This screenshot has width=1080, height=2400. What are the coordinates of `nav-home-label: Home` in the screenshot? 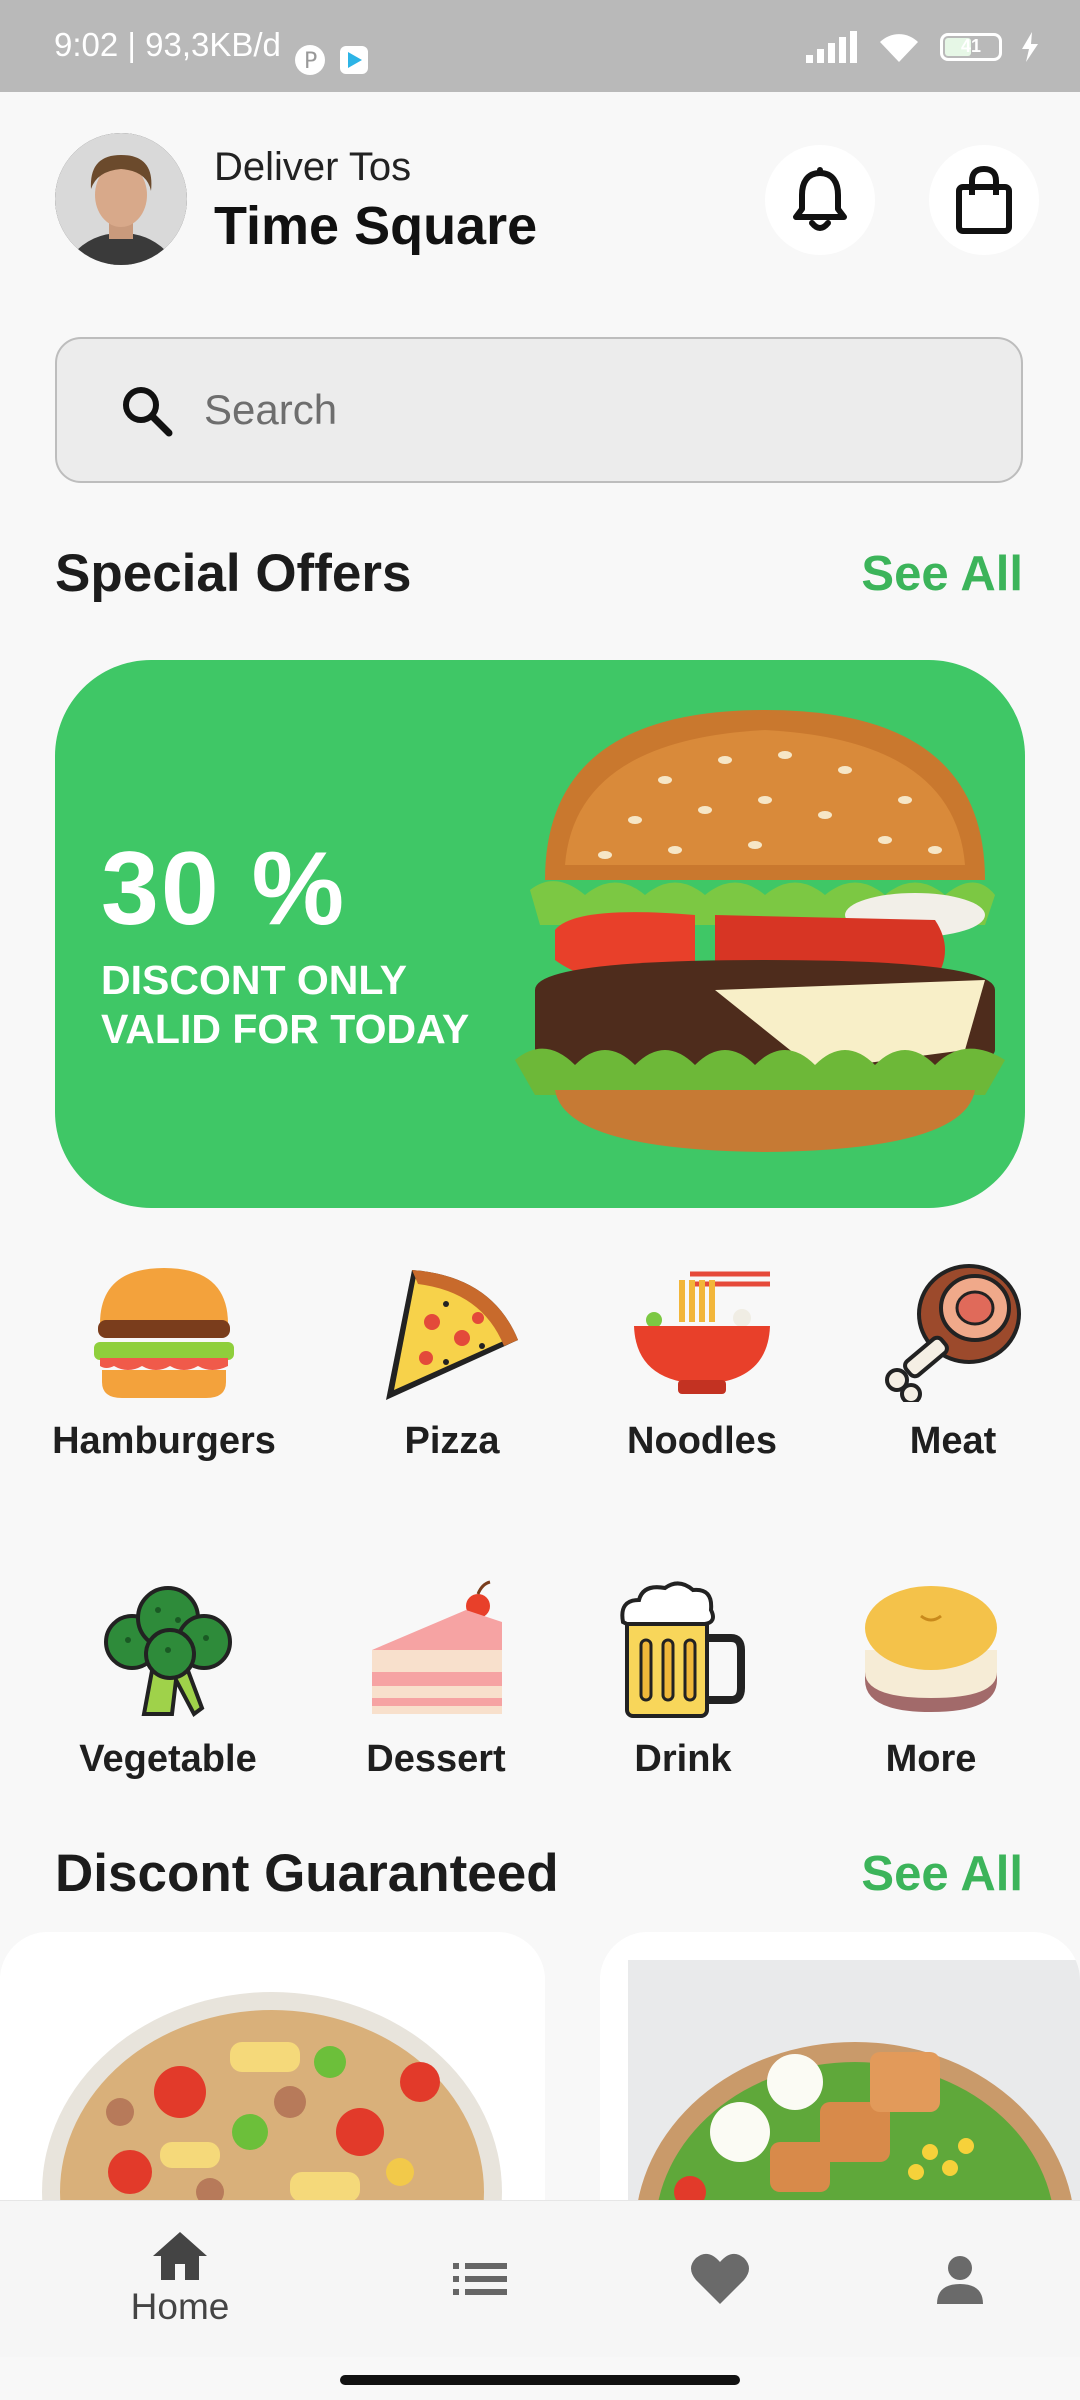 It's located at (180, 2306).